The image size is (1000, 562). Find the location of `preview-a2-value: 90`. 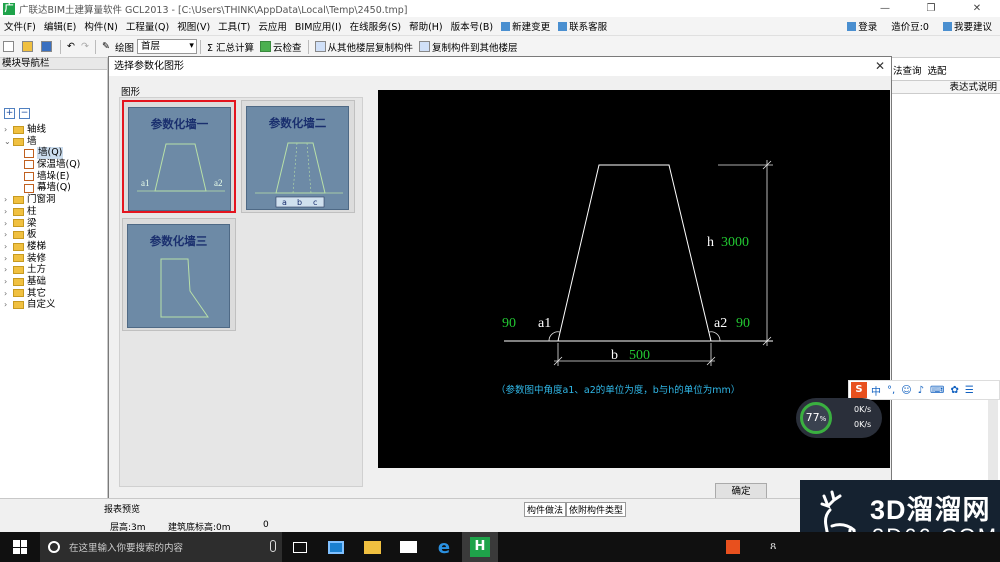

preview-a2-value: 90 is located at coordinates (743, 323).